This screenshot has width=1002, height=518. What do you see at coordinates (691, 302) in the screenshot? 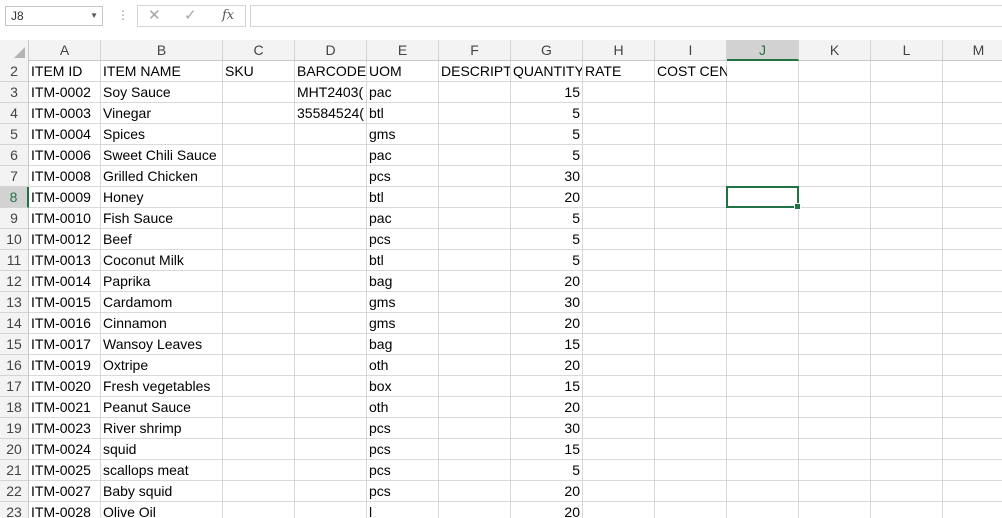
I see `cell-i13` at bounding box center [691, 302].